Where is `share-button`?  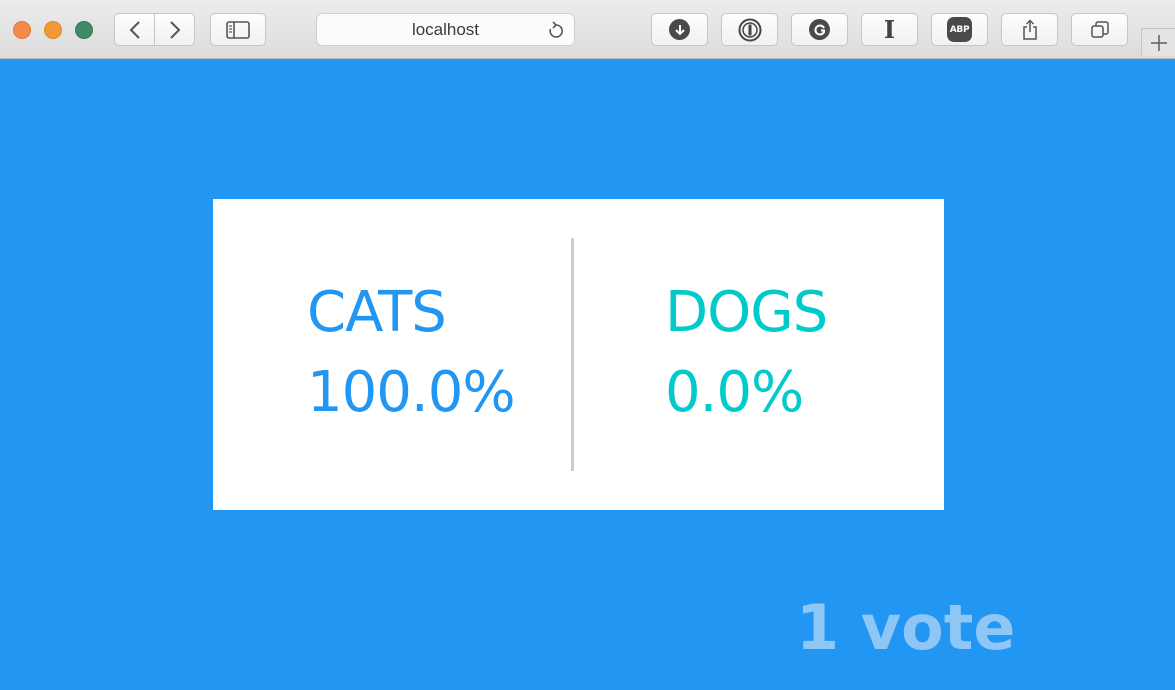 share-button is located at coordinates (1029, 29).